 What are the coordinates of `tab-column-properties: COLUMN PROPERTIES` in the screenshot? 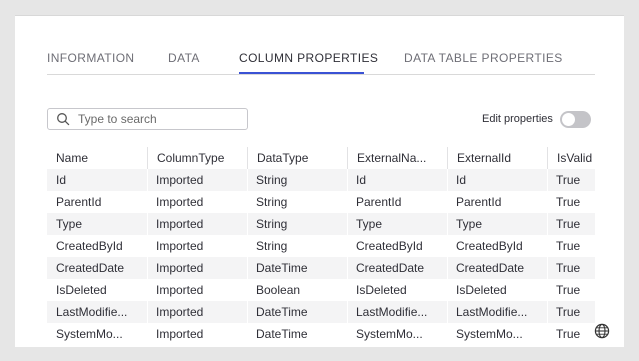 It's located at (308, 58).